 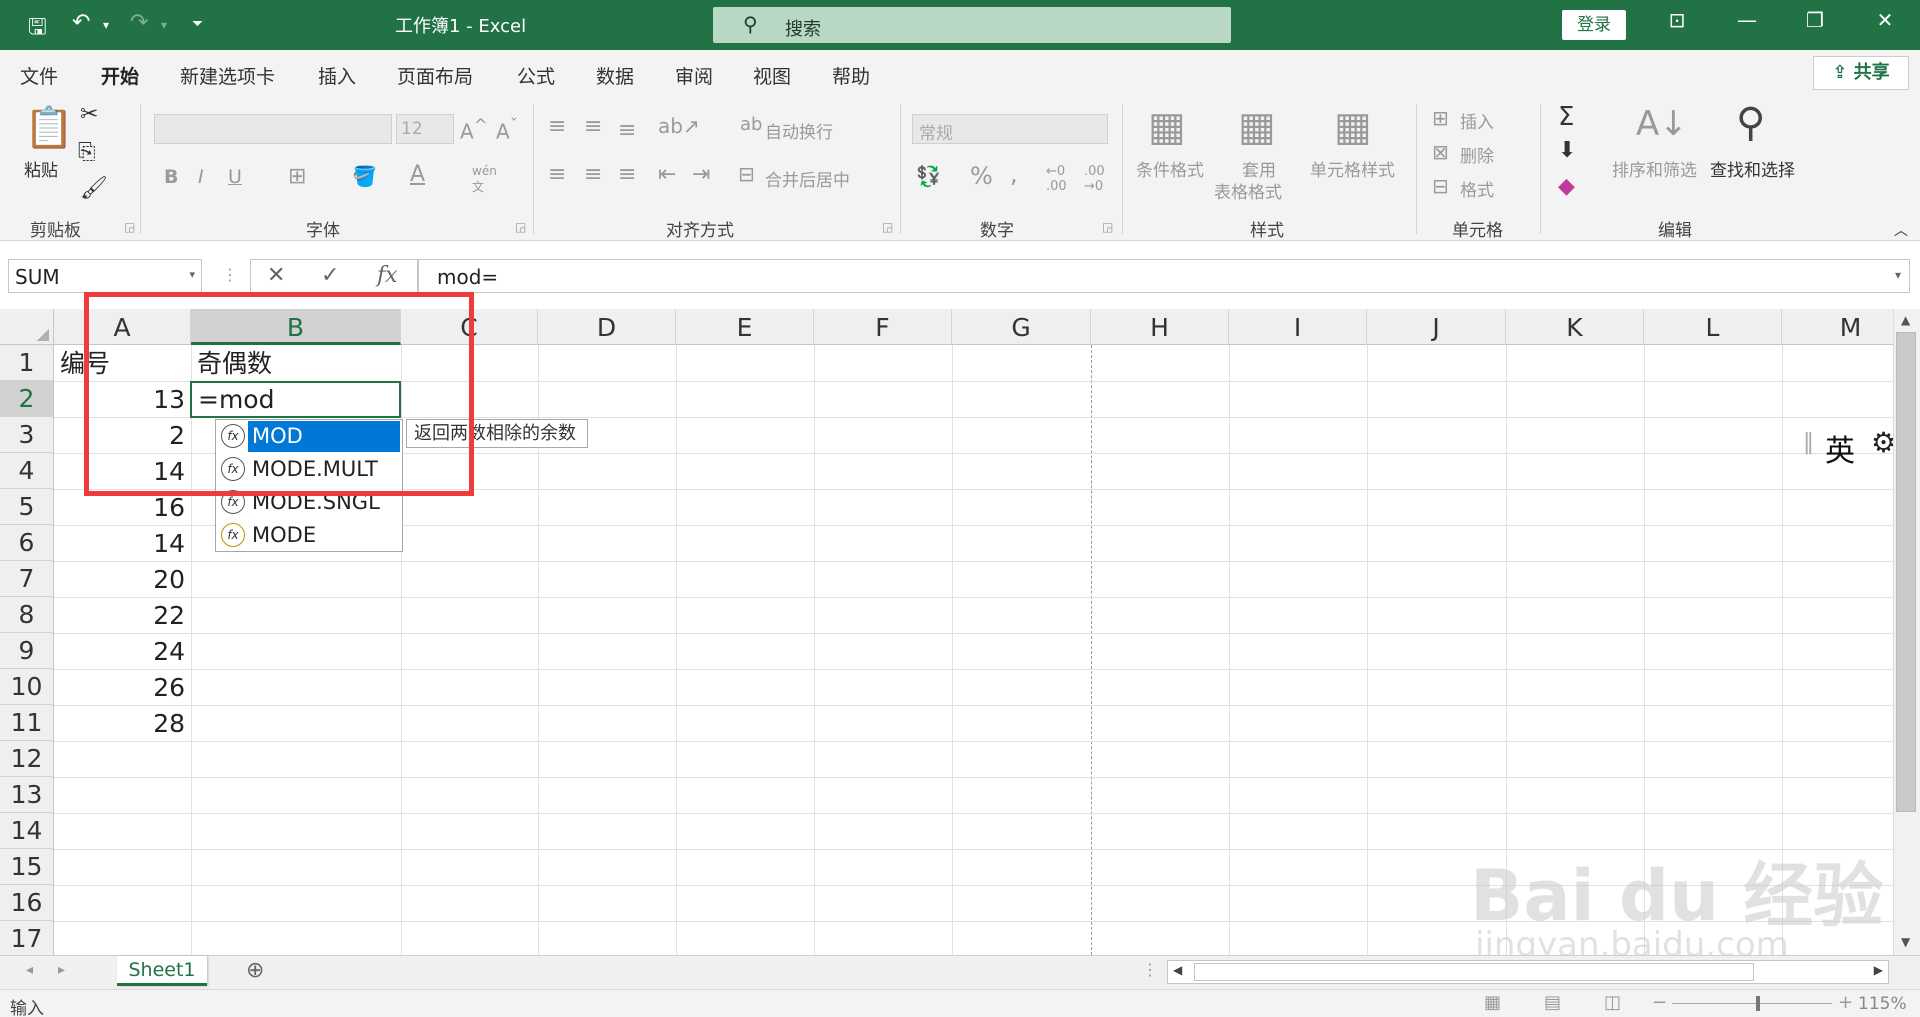 I want to click on row-header: 3, so click(x=27, y=435).